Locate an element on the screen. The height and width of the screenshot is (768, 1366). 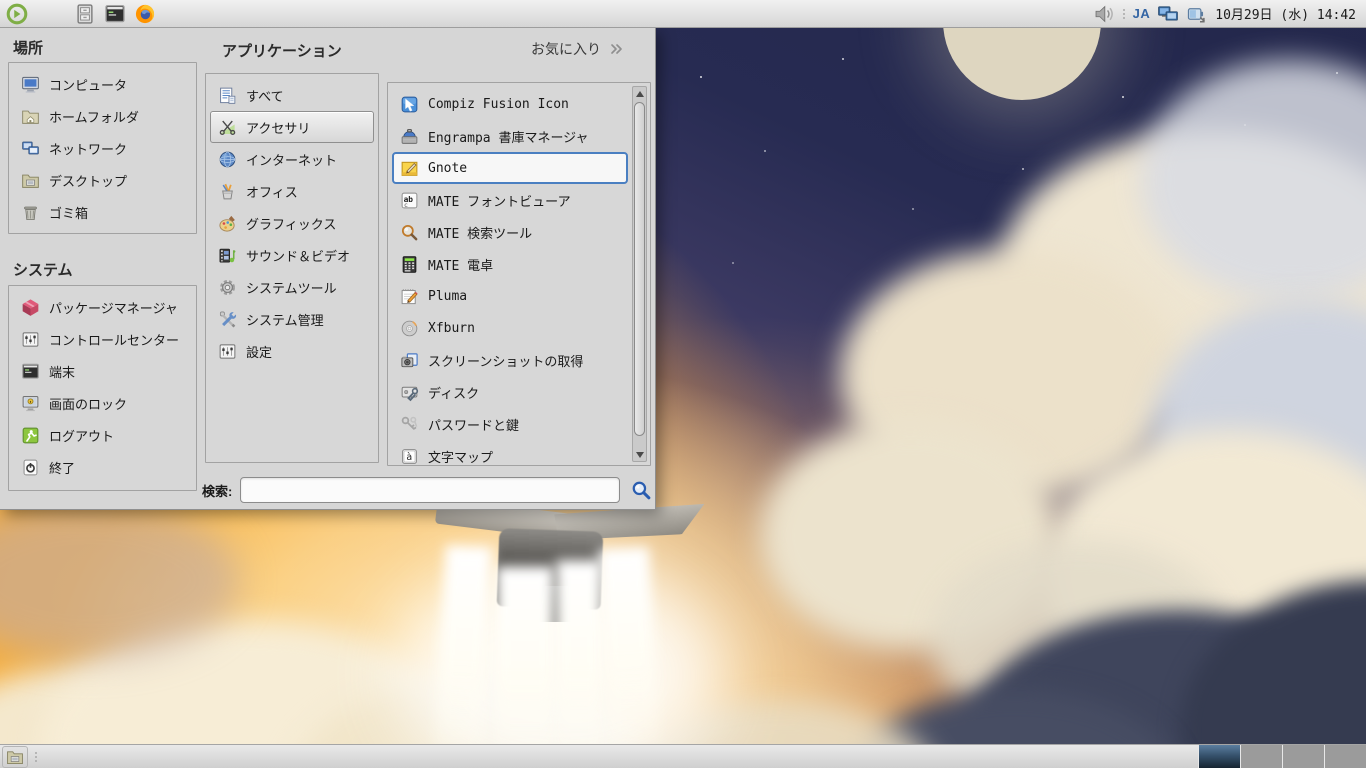
system-item-control-center: コントロールセンター is located at coordinates (102, 339).